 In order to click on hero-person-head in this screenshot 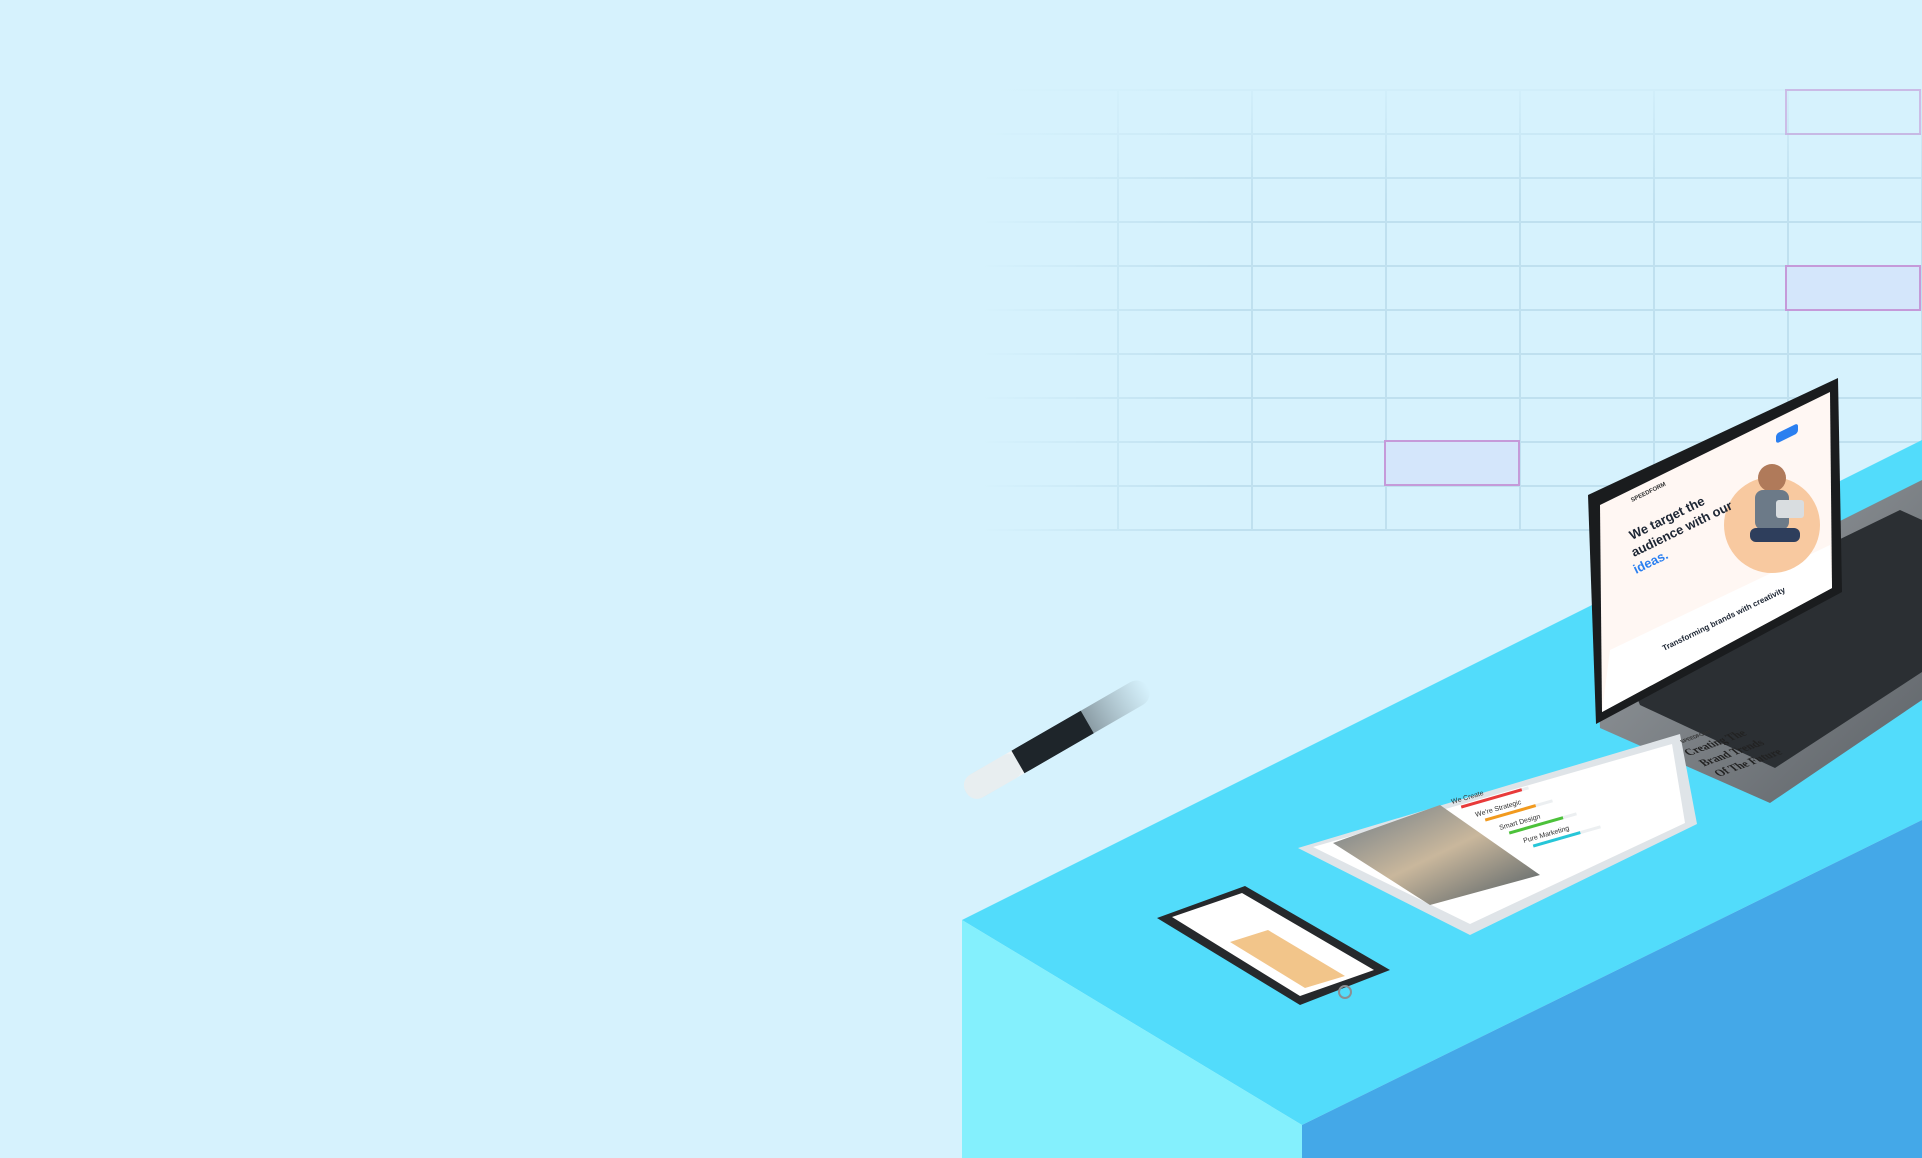, I will do `click(1772, 478)`.